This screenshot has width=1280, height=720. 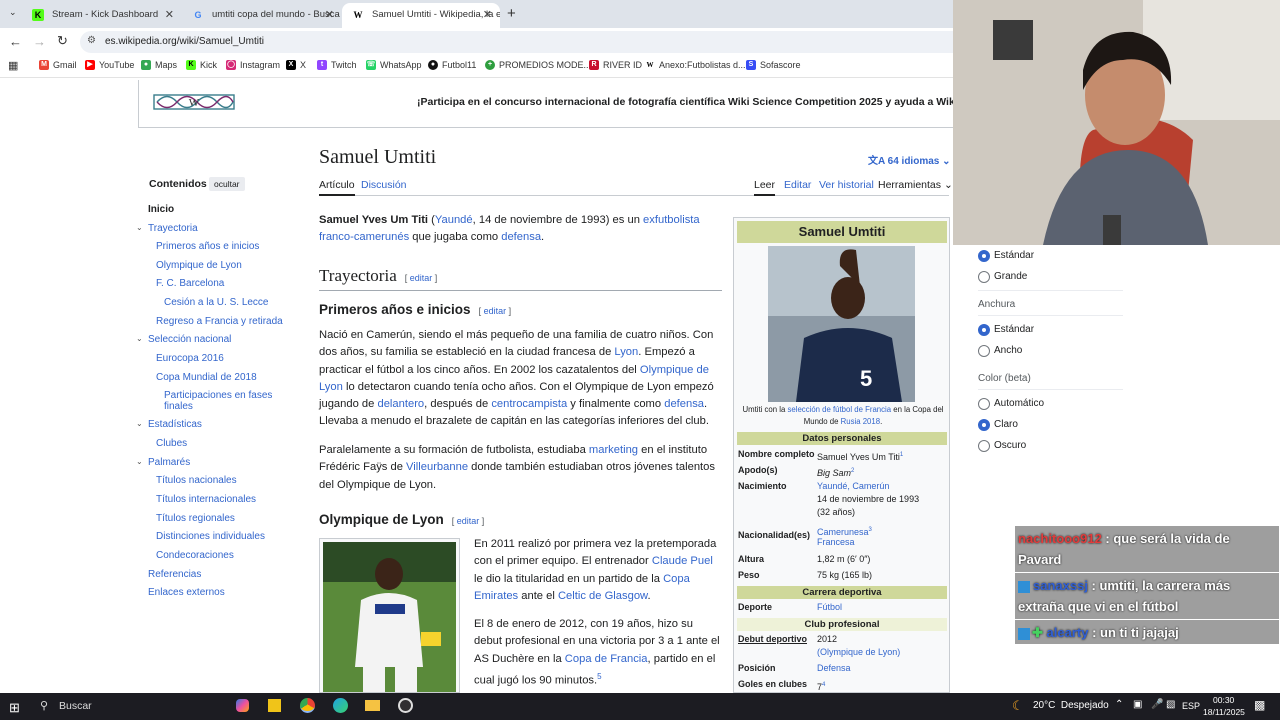 What do you see at coordinates (984, 277) in the screenshot?
I see `text-size-large-radio` at bounding box center [984, 277].